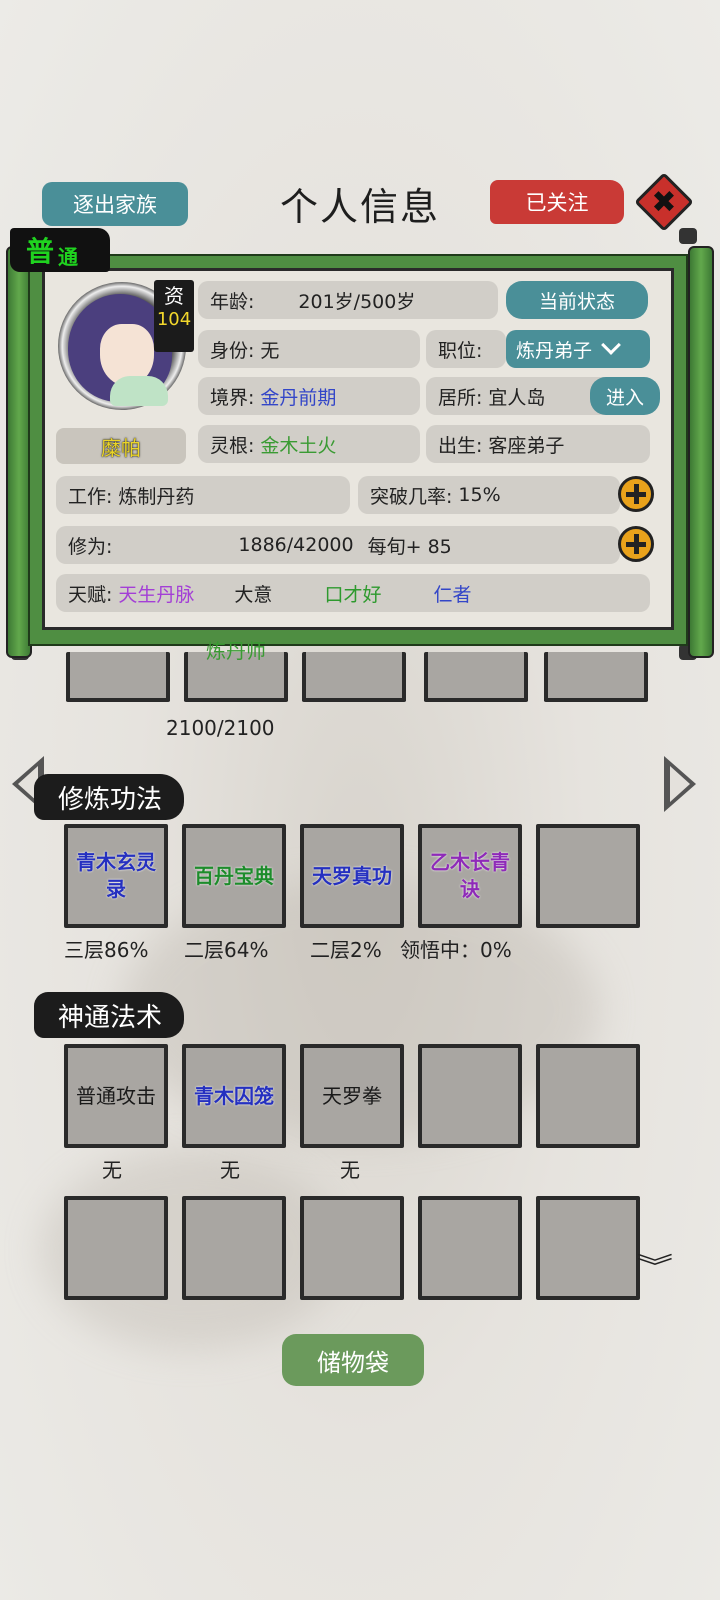 The image size is (720, 1600). I want to click on age-value: 201岁/500岁, so click(357, 301).